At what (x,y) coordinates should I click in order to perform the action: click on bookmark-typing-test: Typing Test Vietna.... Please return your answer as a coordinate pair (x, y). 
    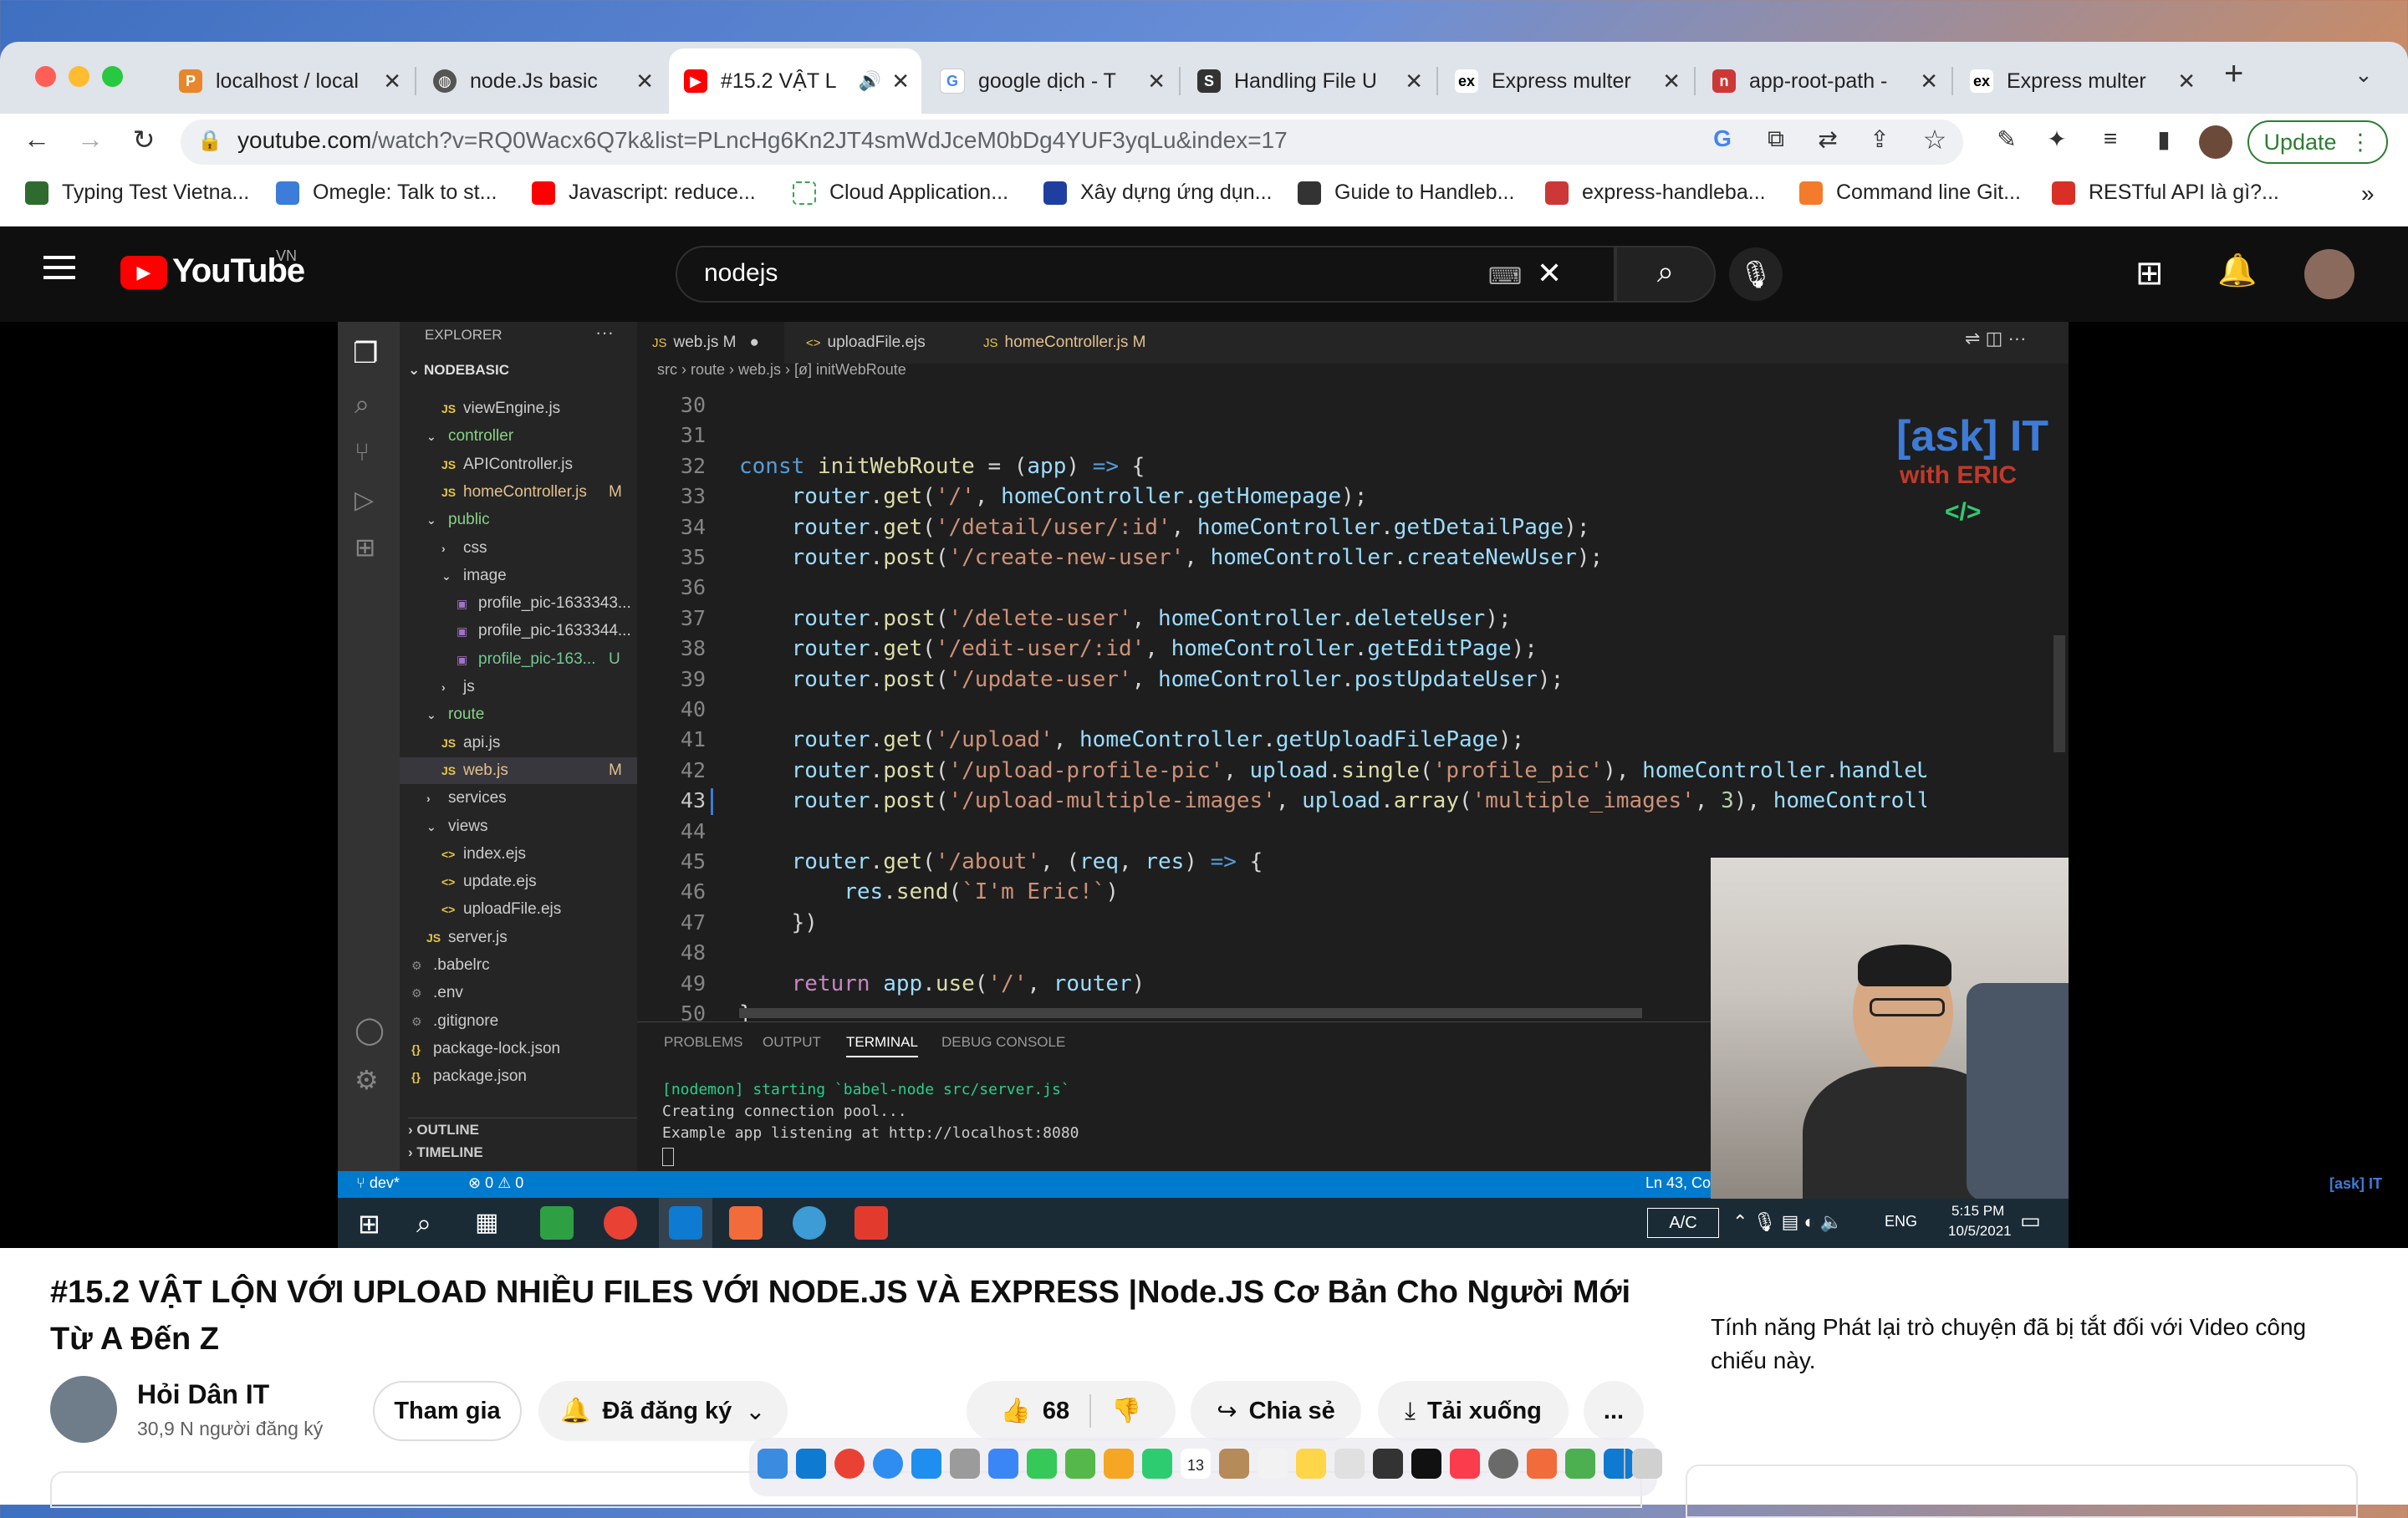
    Looking at the image, I should click on (137, 193).